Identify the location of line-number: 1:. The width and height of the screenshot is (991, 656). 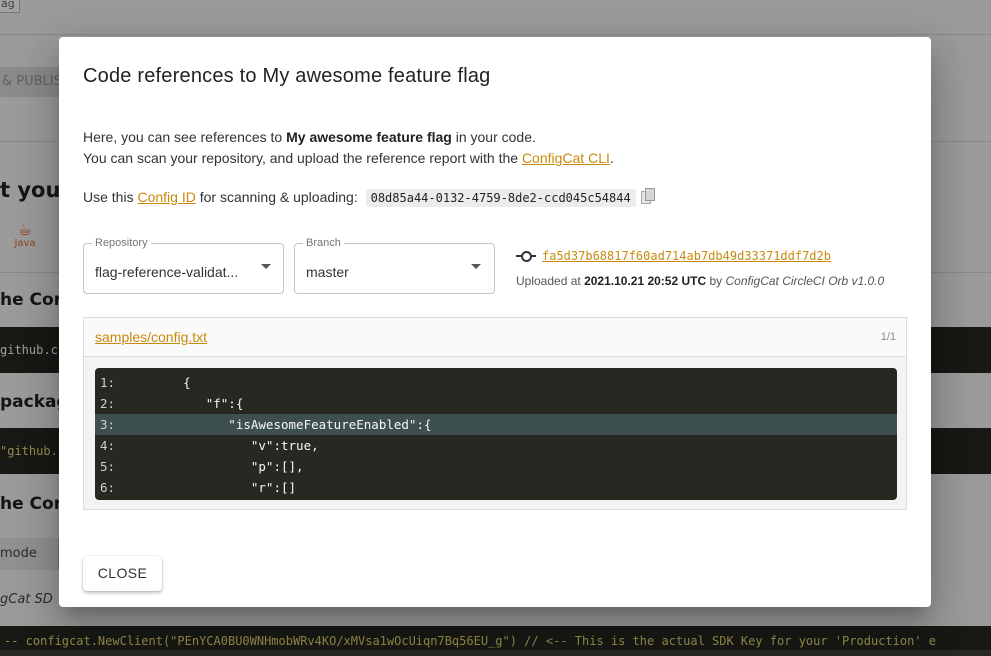
(108, 382).